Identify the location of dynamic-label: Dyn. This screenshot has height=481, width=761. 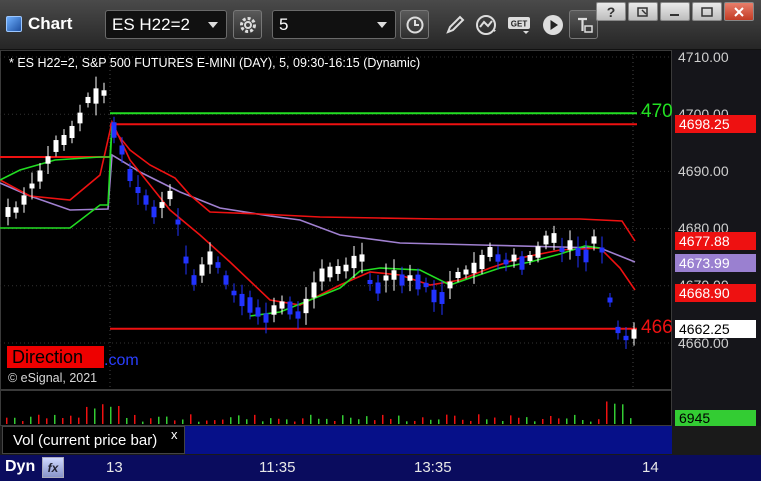
(20, 466).